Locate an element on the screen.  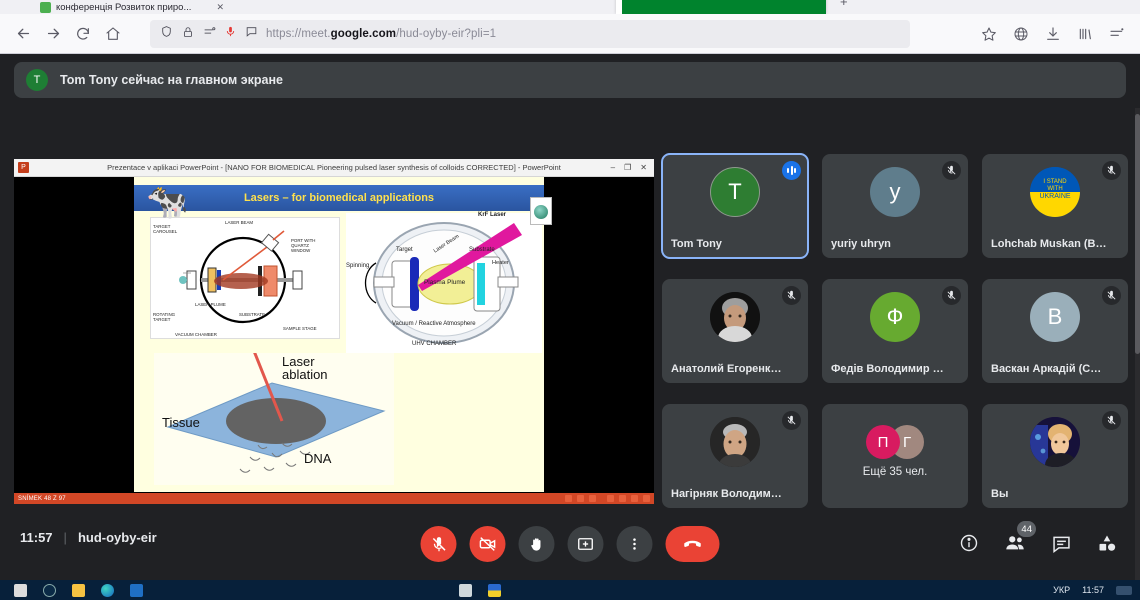
library-icon is located at coordinates (1085, 34).